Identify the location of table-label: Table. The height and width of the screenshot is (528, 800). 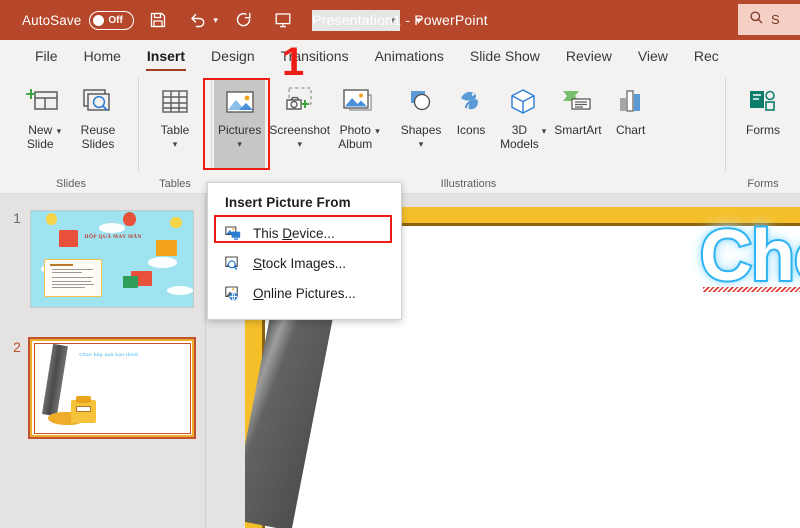
(175, 130).